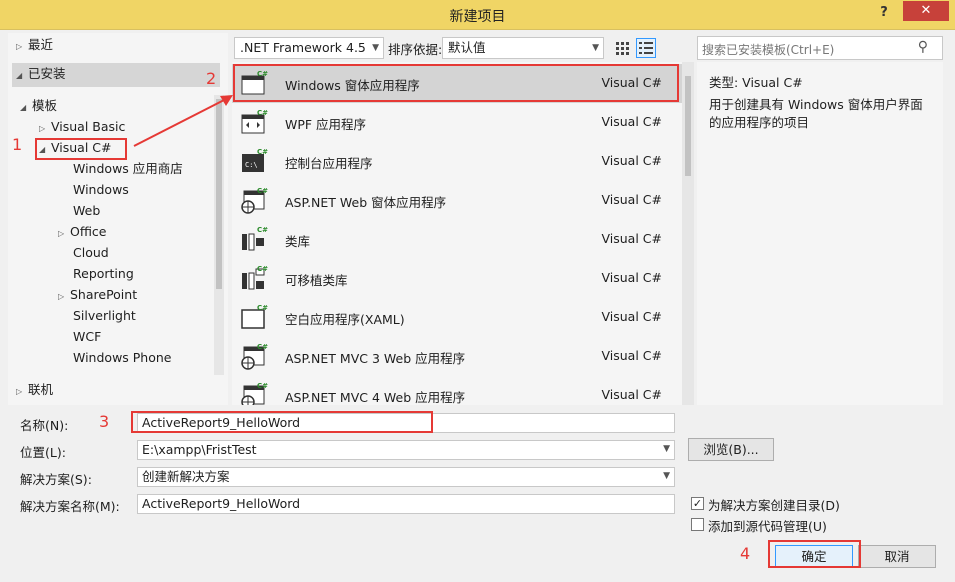 This screenshot has width=955, height=582. Describe the element at coordinates (457, 356) in the screenshot. I see `template-row: C# ASP.NET MVC 3 Web 应用程序 Visual C#` at that location.